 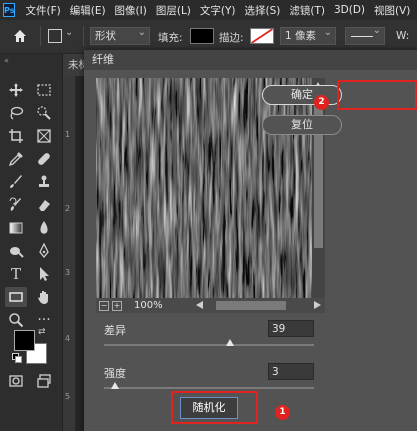 I want to click on strength-slider-track, so click(x=209, y=388).